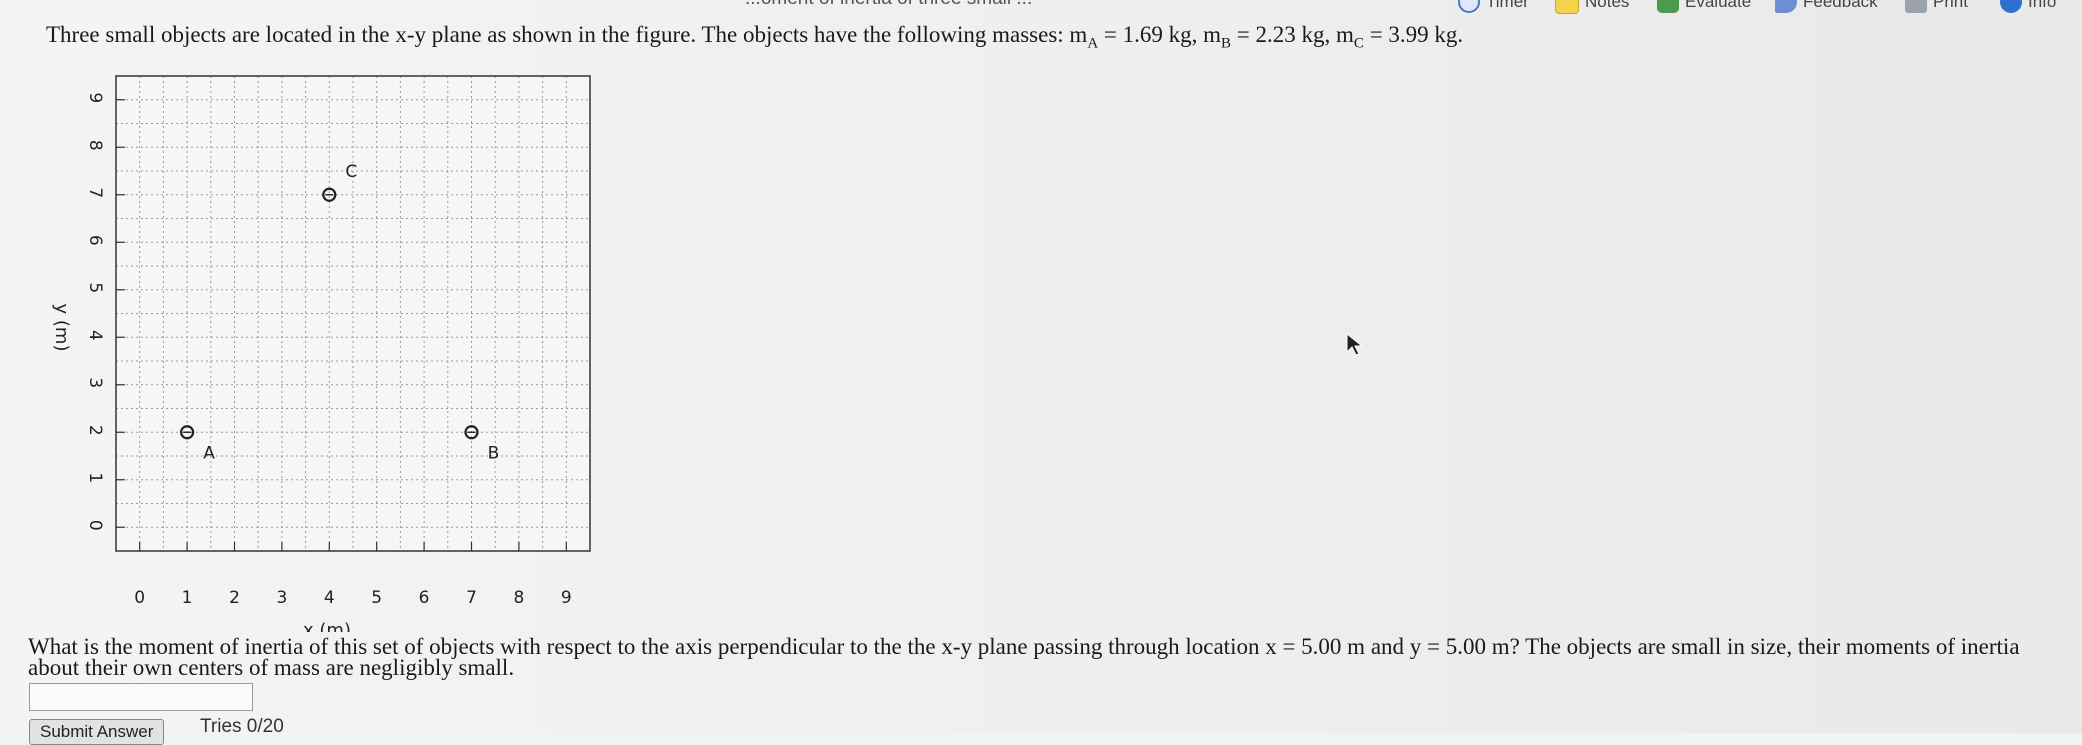  I want to click on info-button: Info, so click(2028, 6).